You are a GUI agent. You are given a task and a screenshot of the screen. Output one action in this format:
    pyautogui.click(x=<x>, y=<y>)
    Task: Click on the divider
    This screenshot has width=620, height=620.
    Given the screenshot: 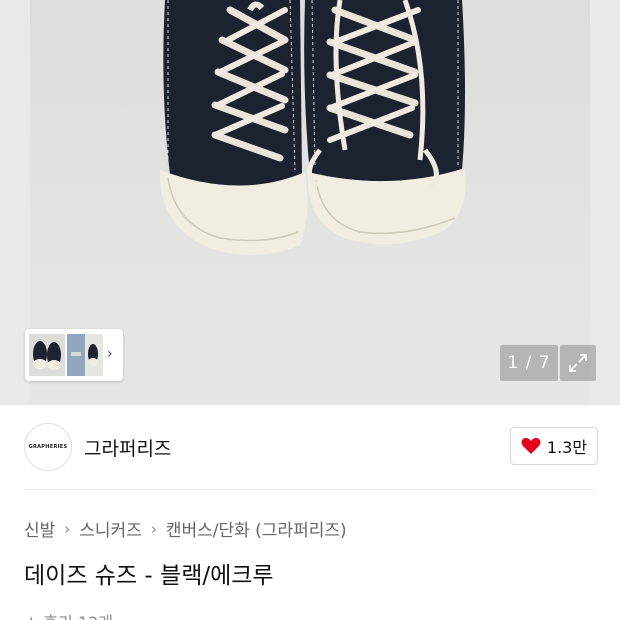 What is the action you would take?
    pyautogui.click(x=310, y=489)
    